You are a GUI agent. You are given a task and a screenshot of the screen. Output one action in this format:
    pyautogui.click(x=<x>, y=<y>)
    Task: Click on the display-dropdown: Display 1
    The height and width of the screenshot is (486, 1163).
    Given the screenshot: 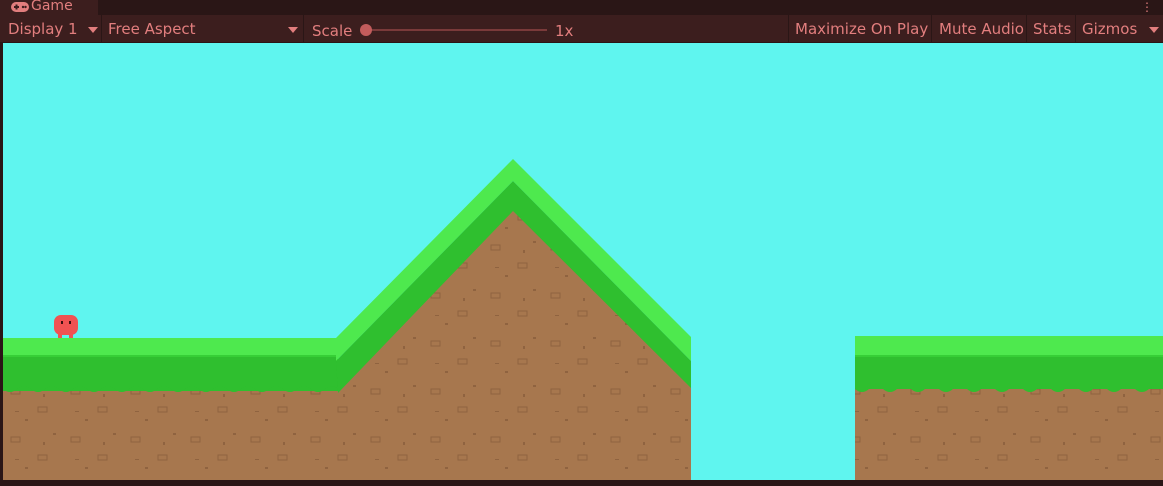 What is the action you would take?
    pyautogui.click(x=54, y=28)
    